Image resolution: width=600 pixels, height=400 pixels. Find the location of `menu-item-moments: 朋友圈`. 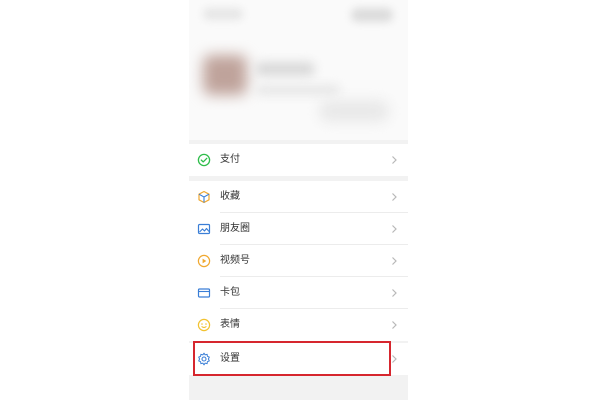

menu-item-moments: 朋友圈 is located at coordinates (298, 229).